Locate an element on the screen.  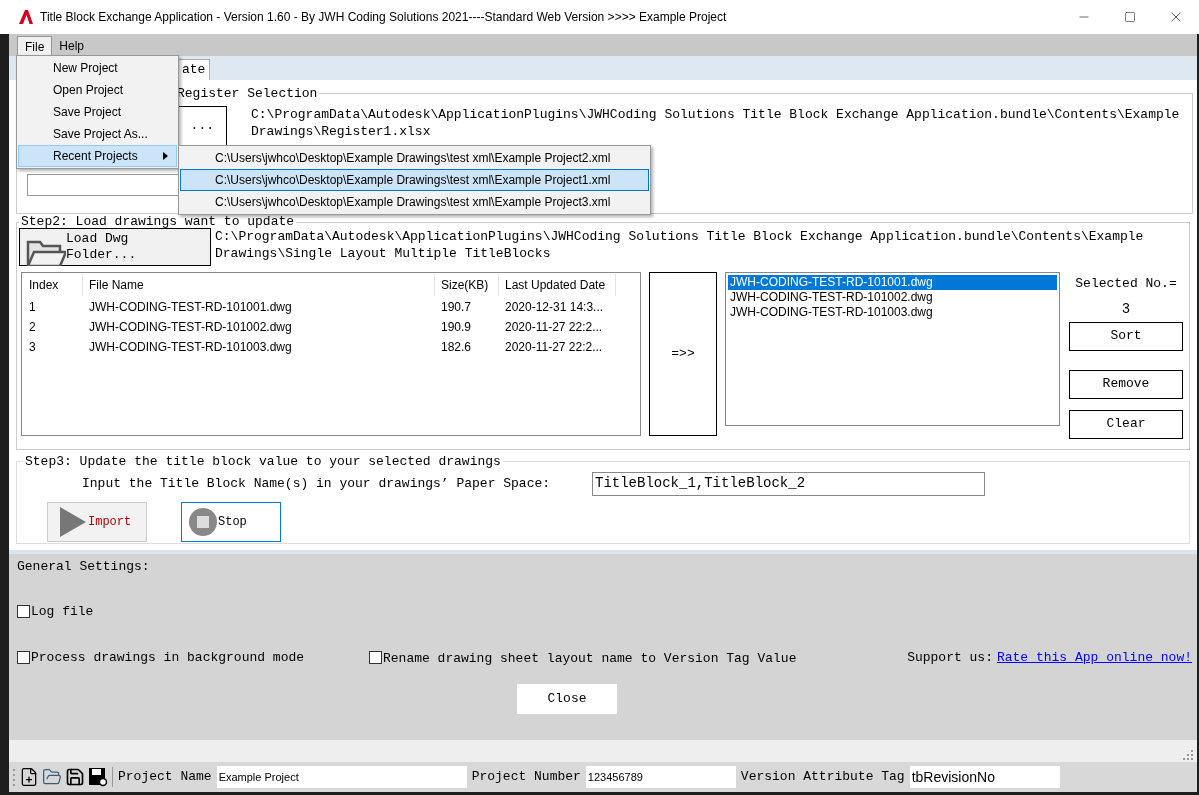
stop-button: Stop is located at coordinates (231, 521).